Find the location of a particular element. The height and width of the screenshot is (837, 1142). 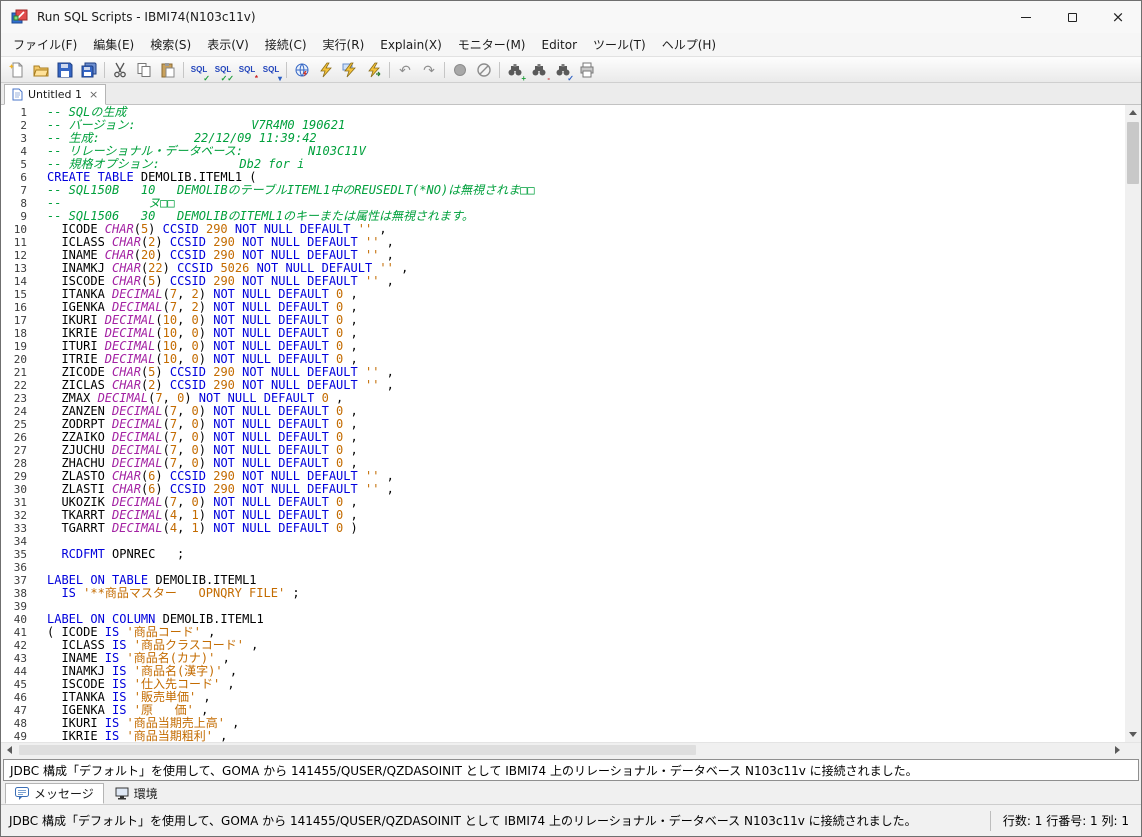

run-all-icon is located at coordinates (326, 69).